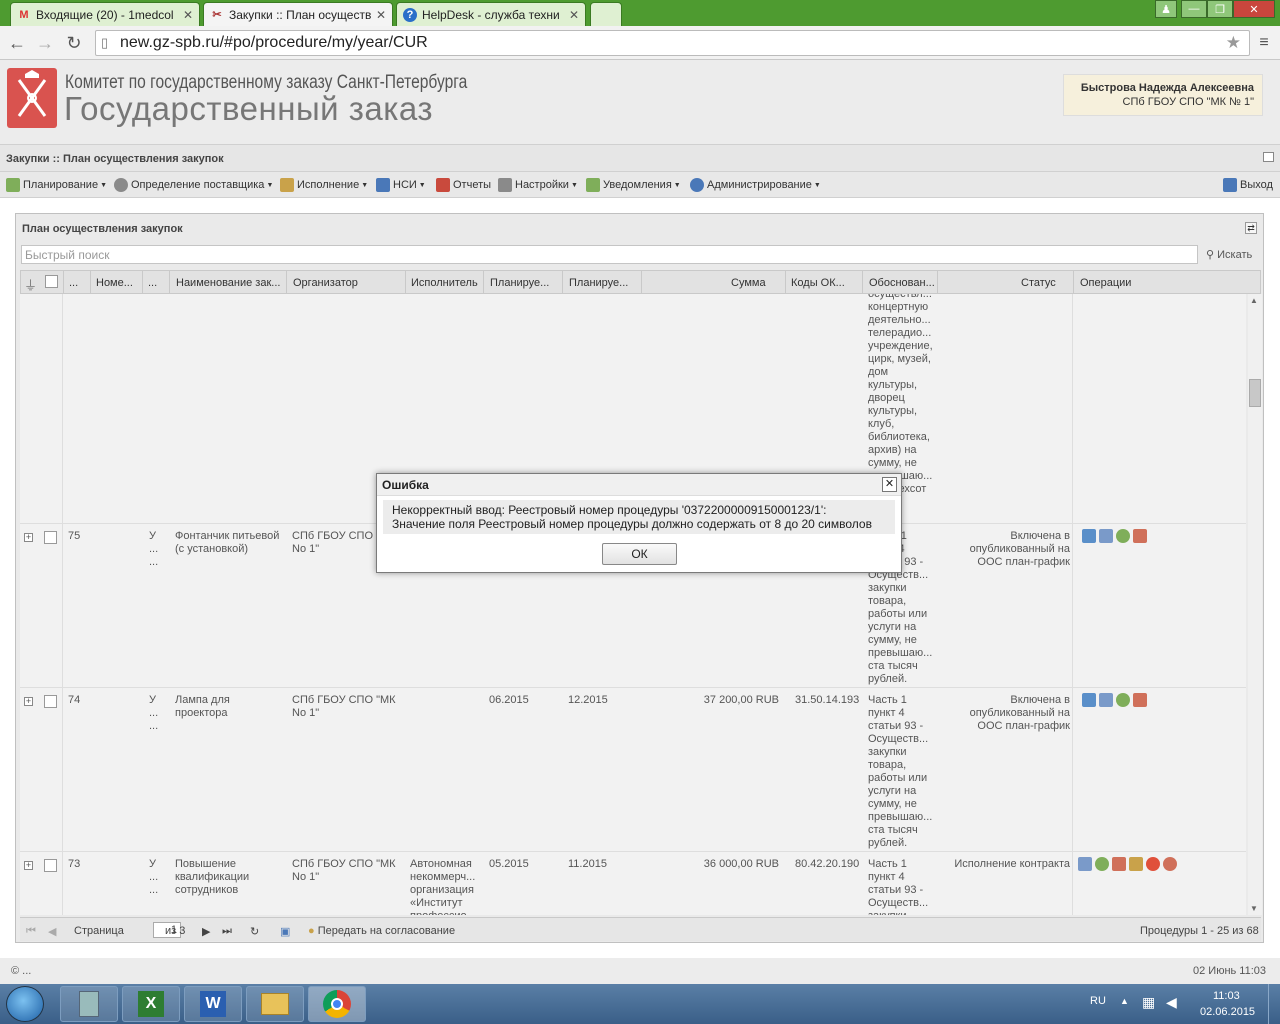 The image size is (1280, 1024). I want to click on planning-icon, so click(13, 185).